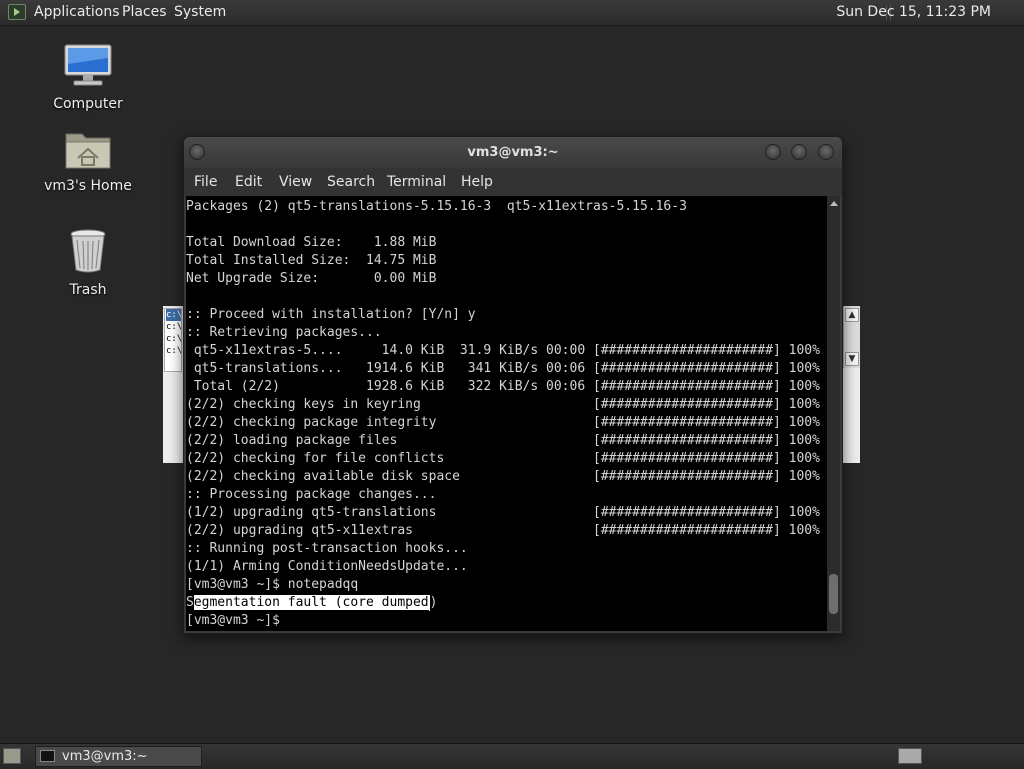 The image size is (1024, 769). I want to click on system-menu: System, so click(200, 12).